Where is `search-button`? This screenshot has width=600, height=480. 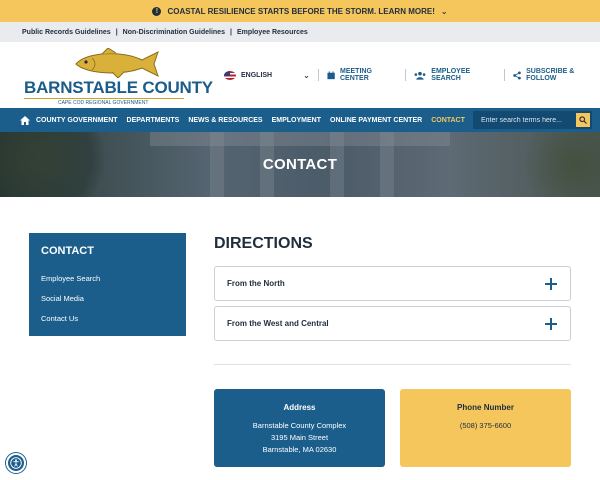
search-button is located at coordinates (583, 120).